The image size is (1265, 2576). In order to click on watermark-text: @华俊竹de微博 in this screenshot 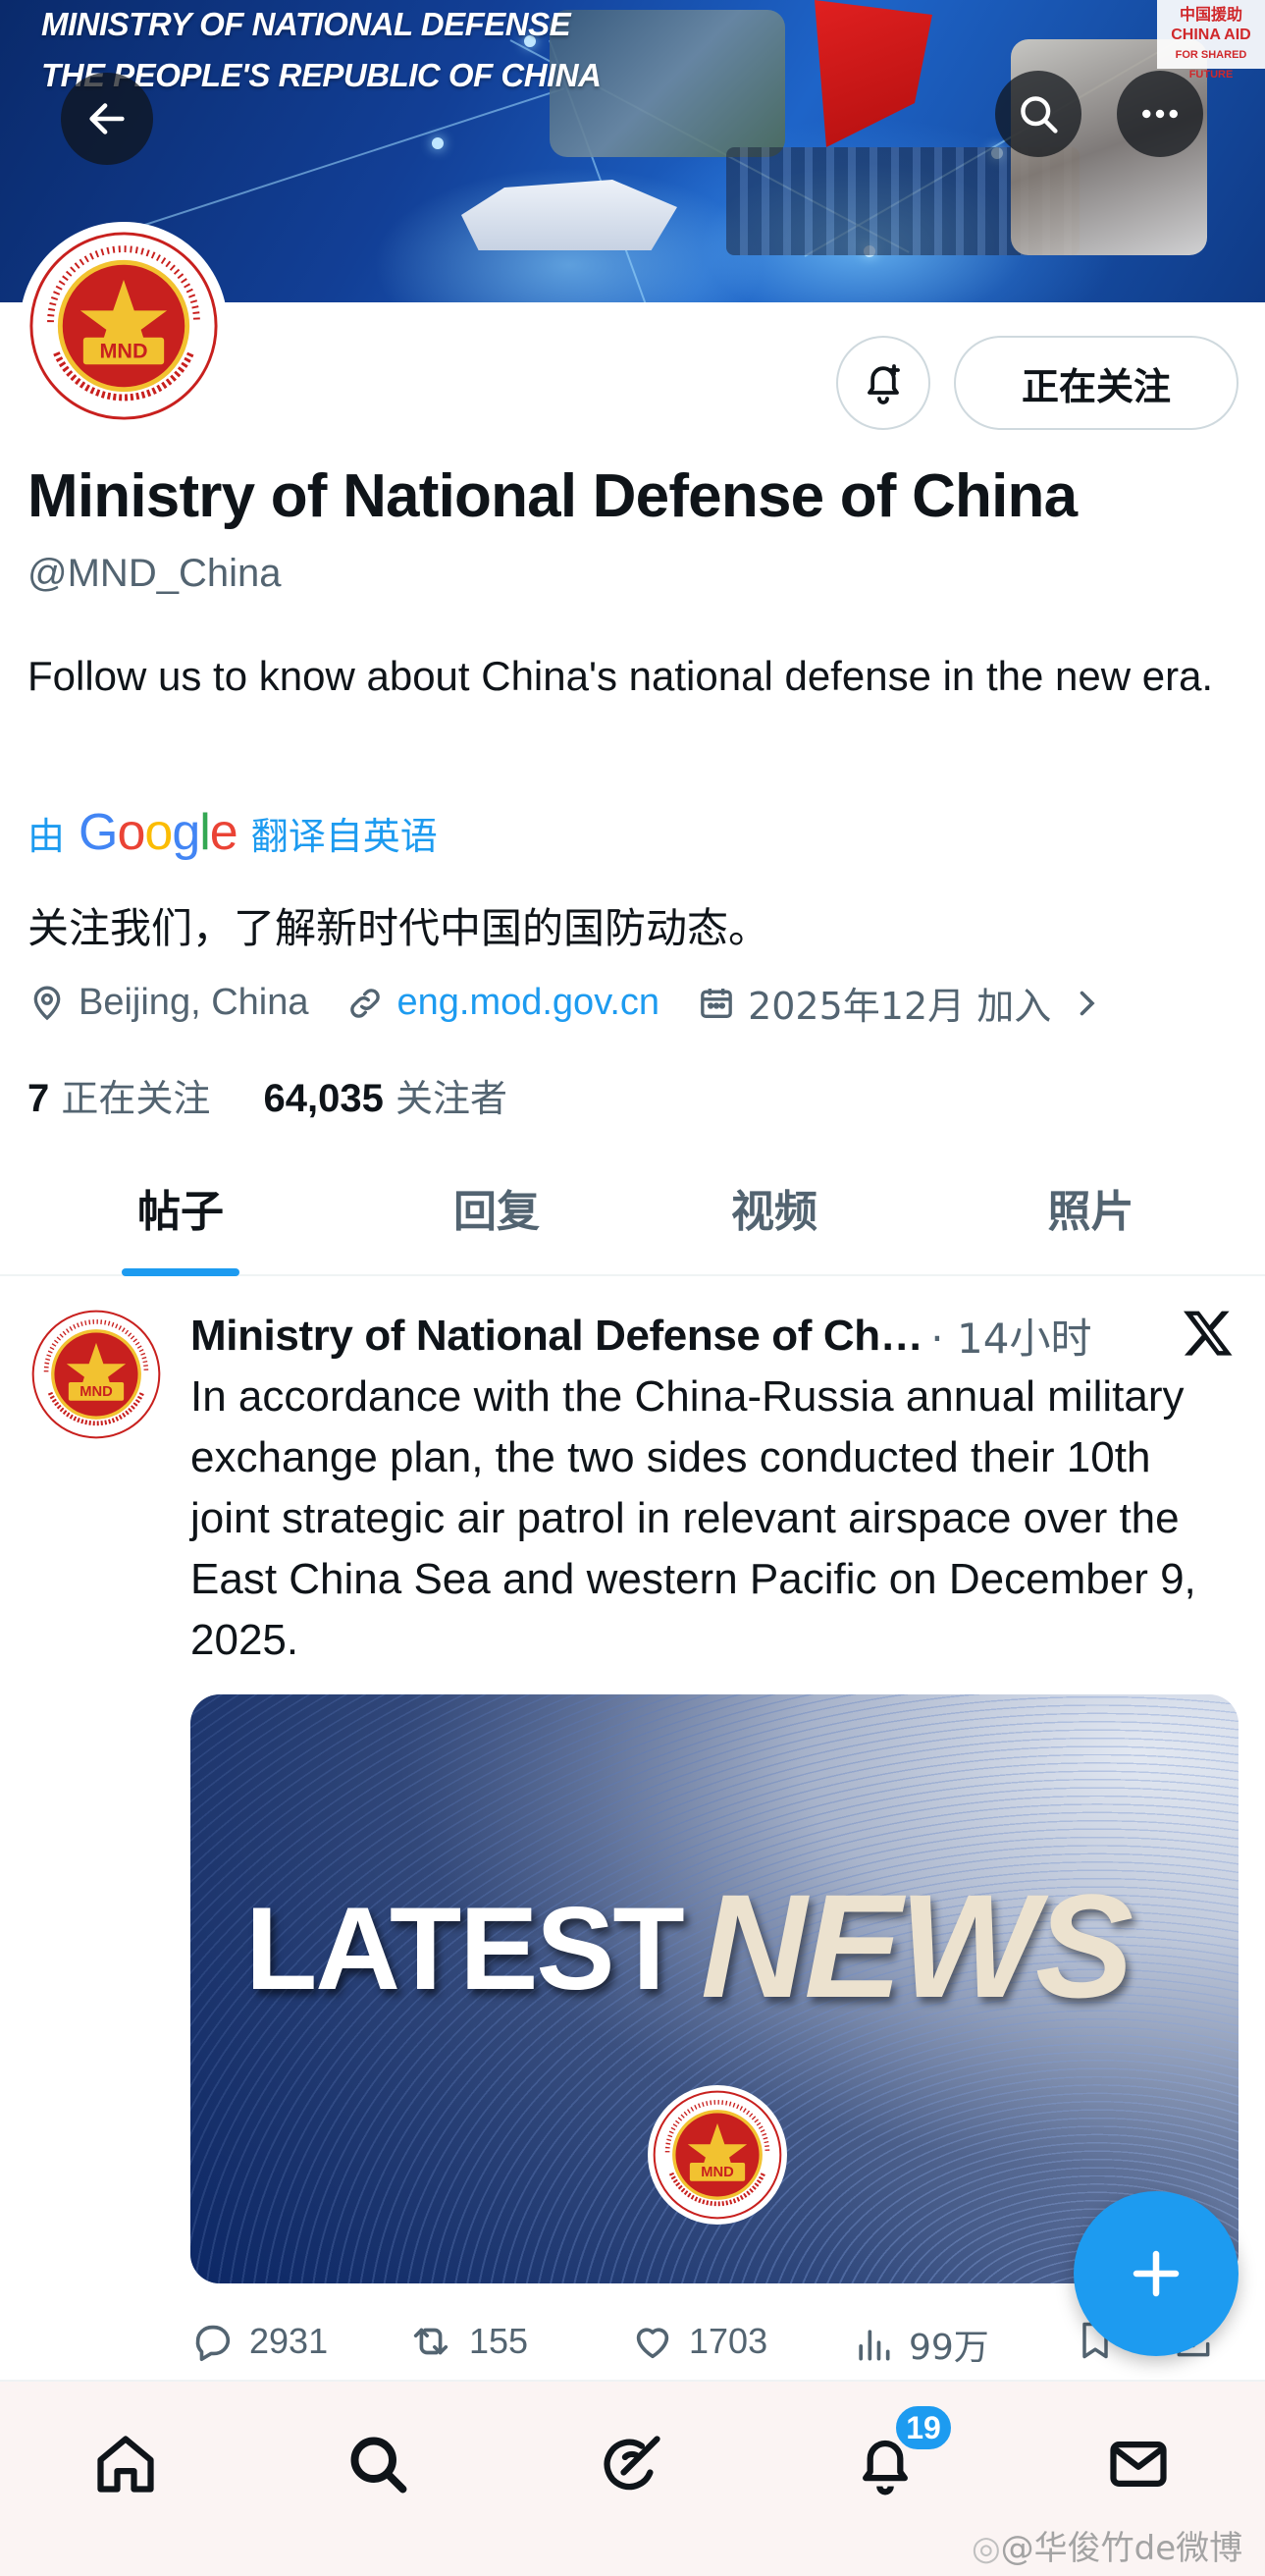, I will do `click(1121, 2548)`.